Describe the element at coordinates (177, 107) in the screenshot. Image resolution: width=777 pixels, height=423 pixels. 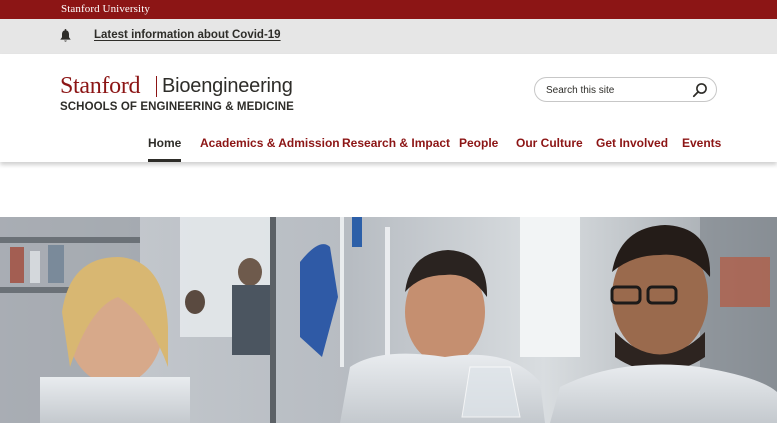
I see `schools-line: SCHOOLS OF ENGINEERING & MEDICINE` at that location.